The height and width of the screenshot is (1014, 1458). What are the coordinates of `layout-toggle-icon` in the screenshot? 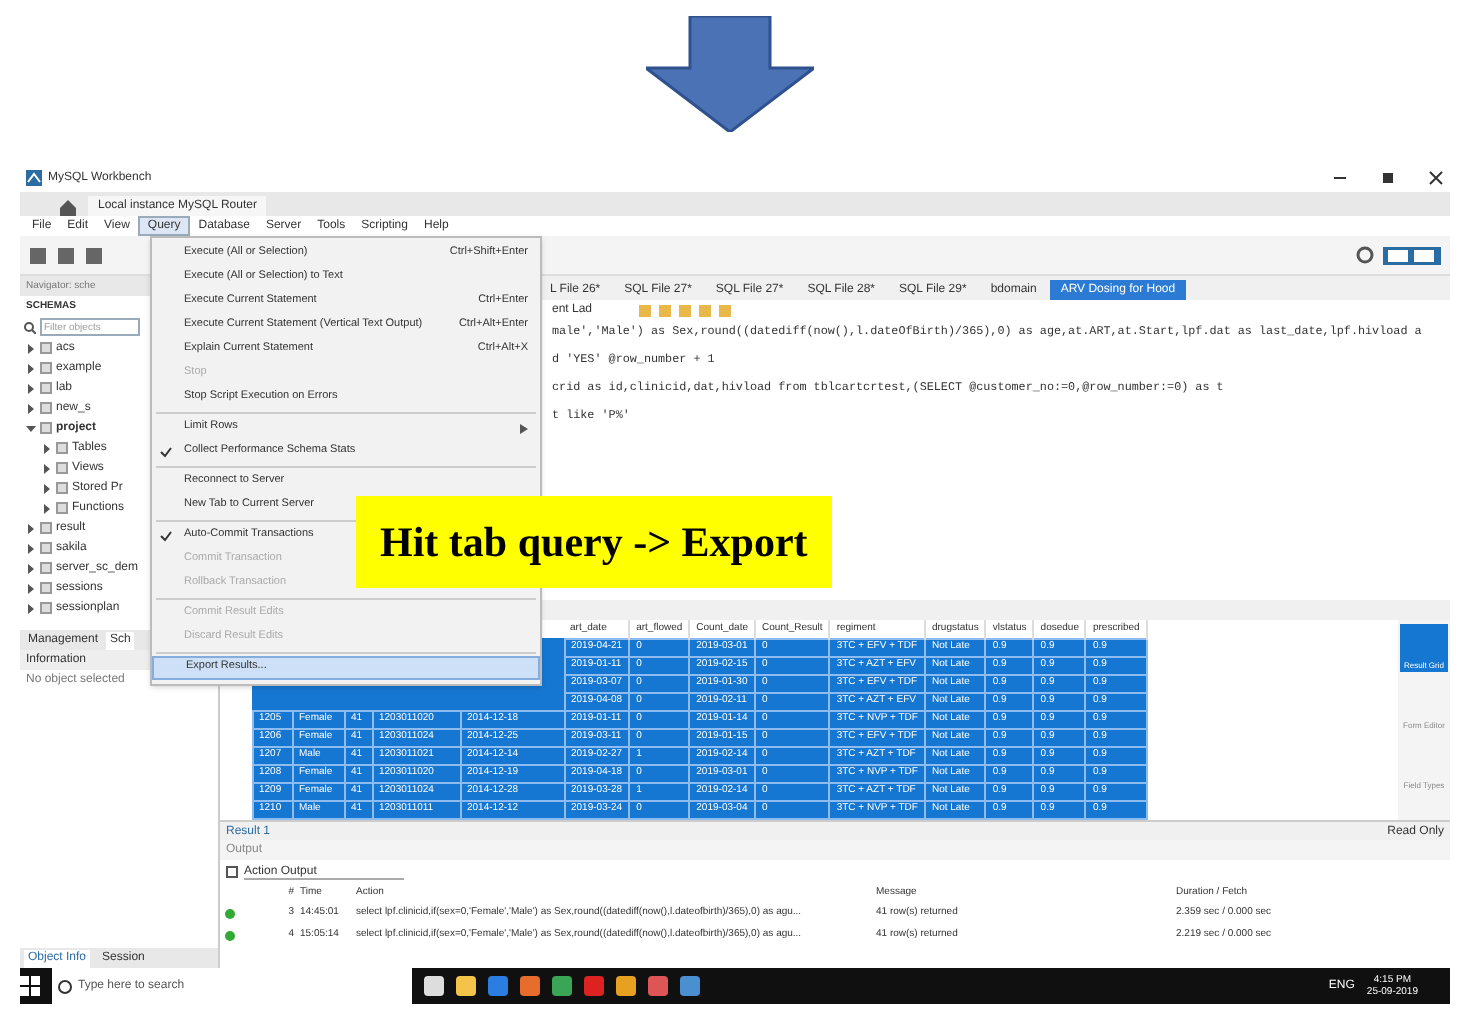 It's located at (1412, 255).